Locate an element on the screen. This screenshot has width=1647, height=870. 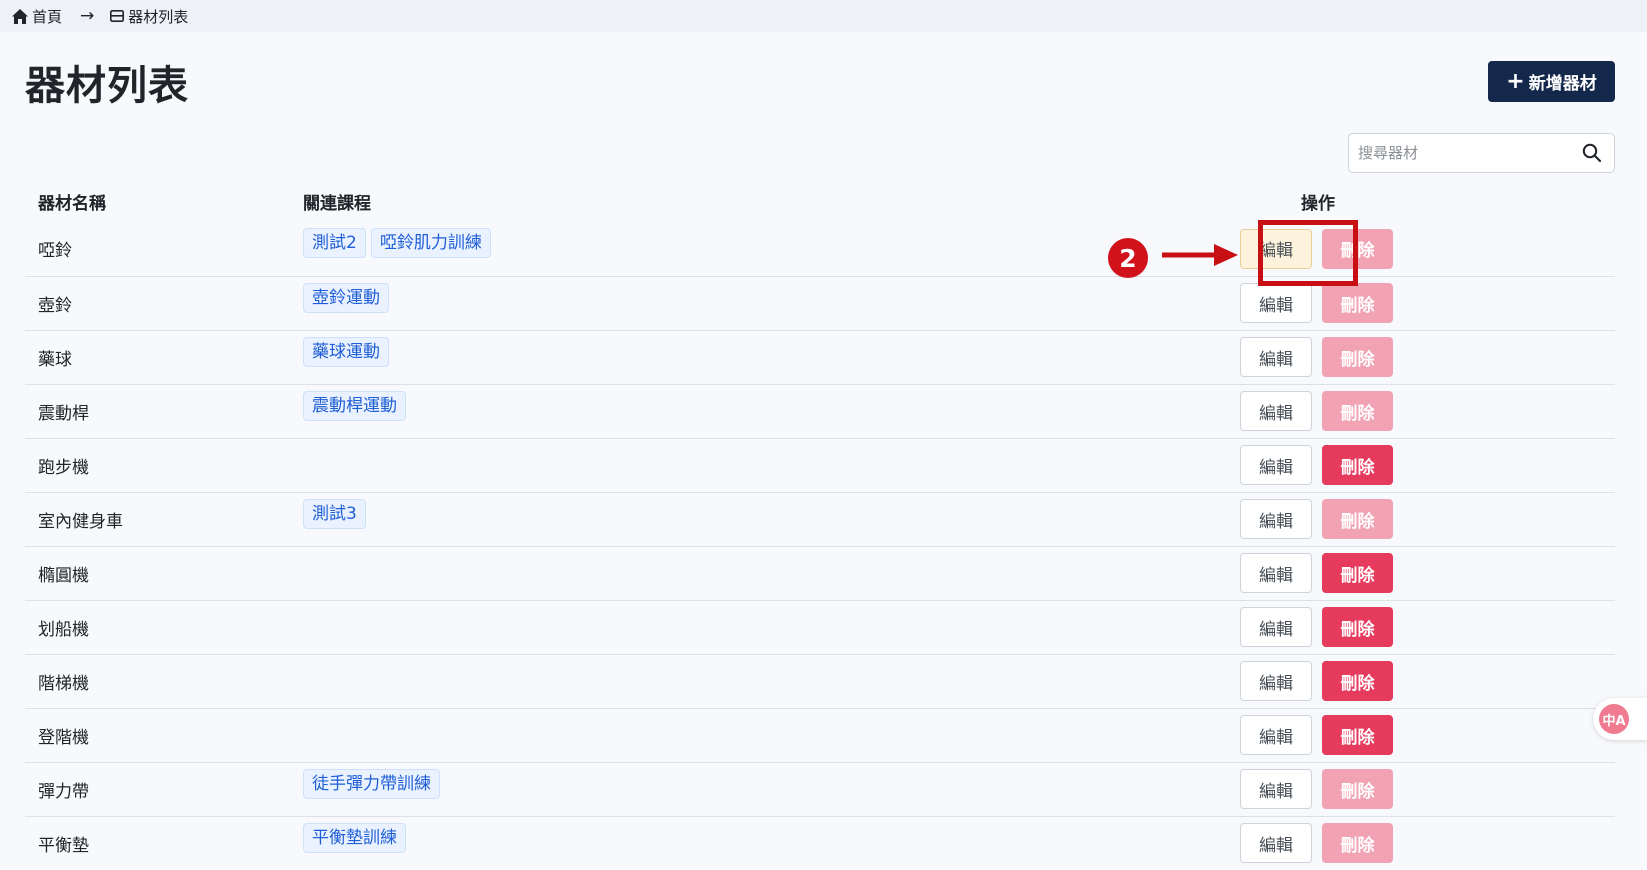
home-icon is located at coordinates (20, 16).